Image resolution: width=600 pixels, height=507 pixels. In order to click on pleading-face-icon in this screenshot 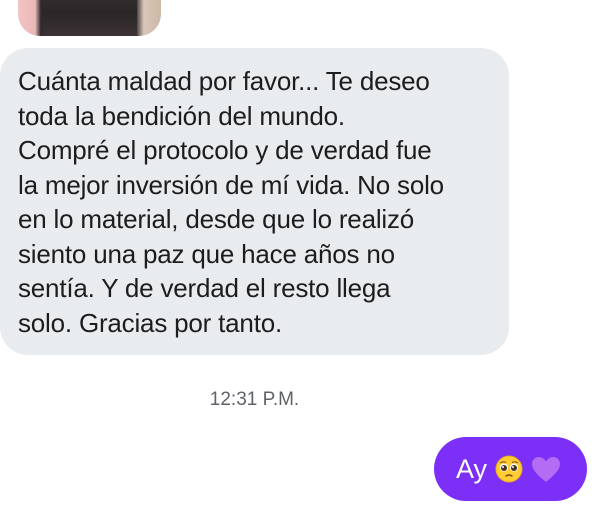, I will do `click(509, 469)`.